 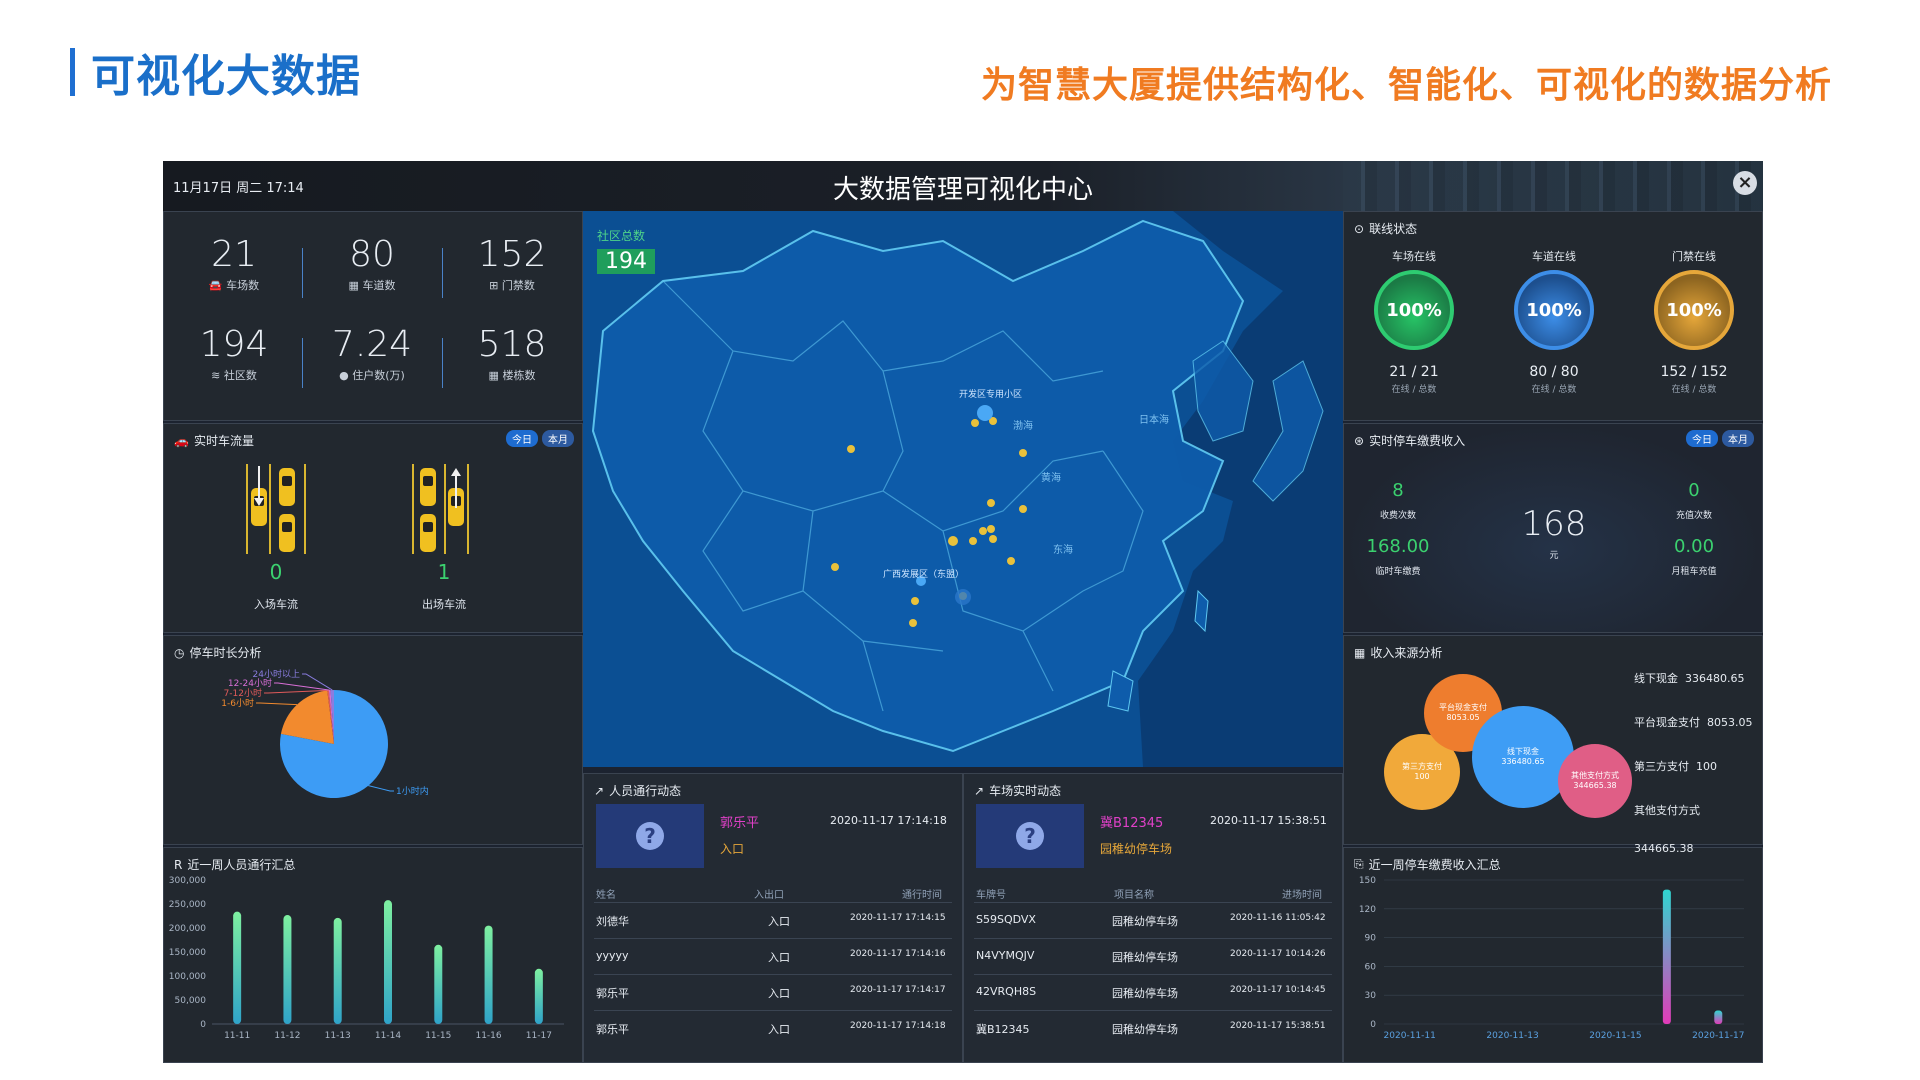 What do you see at coordinates (1693, 722) in the screenshot?
I see `income-legend-item: 平台现金支付 8053.05` at bounding box center [1693, 722].